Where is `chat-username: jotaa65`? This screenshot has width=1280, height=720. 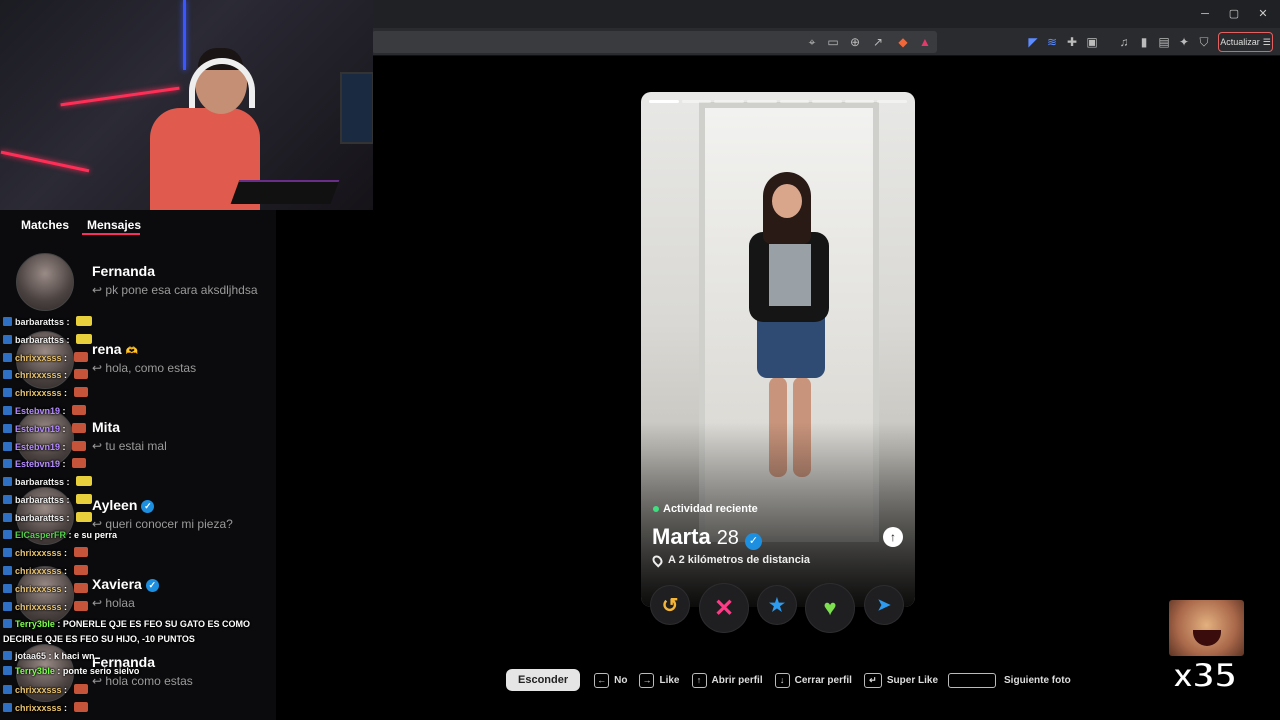
chat-username: jotaa65 is located at coordinates (30, 656).